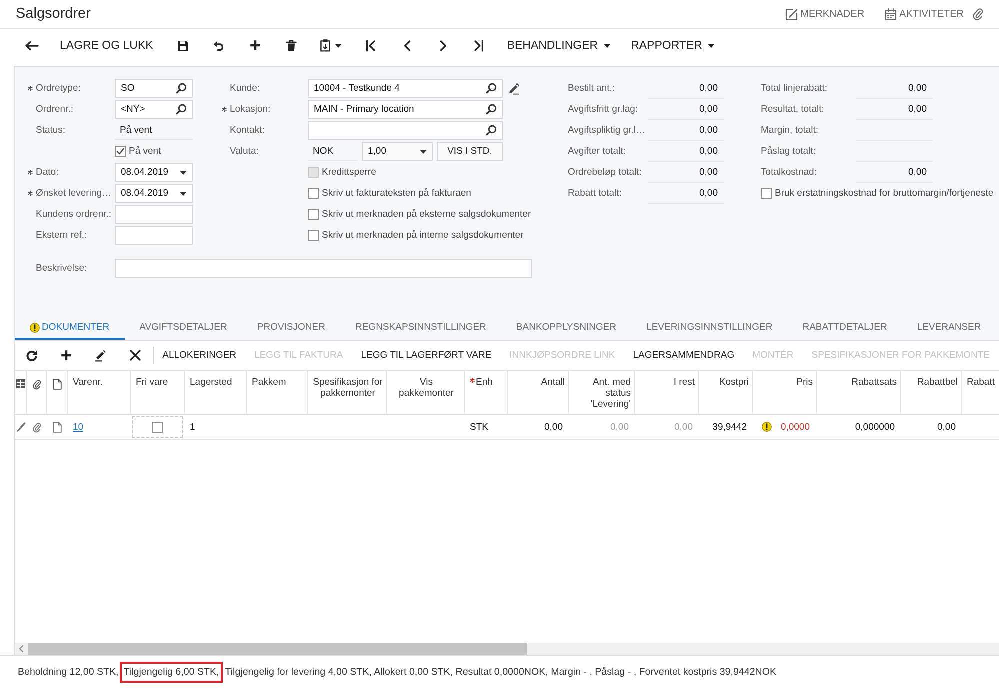 The image size is (999, 689). What do you see at coordinates (553, 382) in the screenshot?
I see `column-header: Antall` at bounding box center [553, 382].